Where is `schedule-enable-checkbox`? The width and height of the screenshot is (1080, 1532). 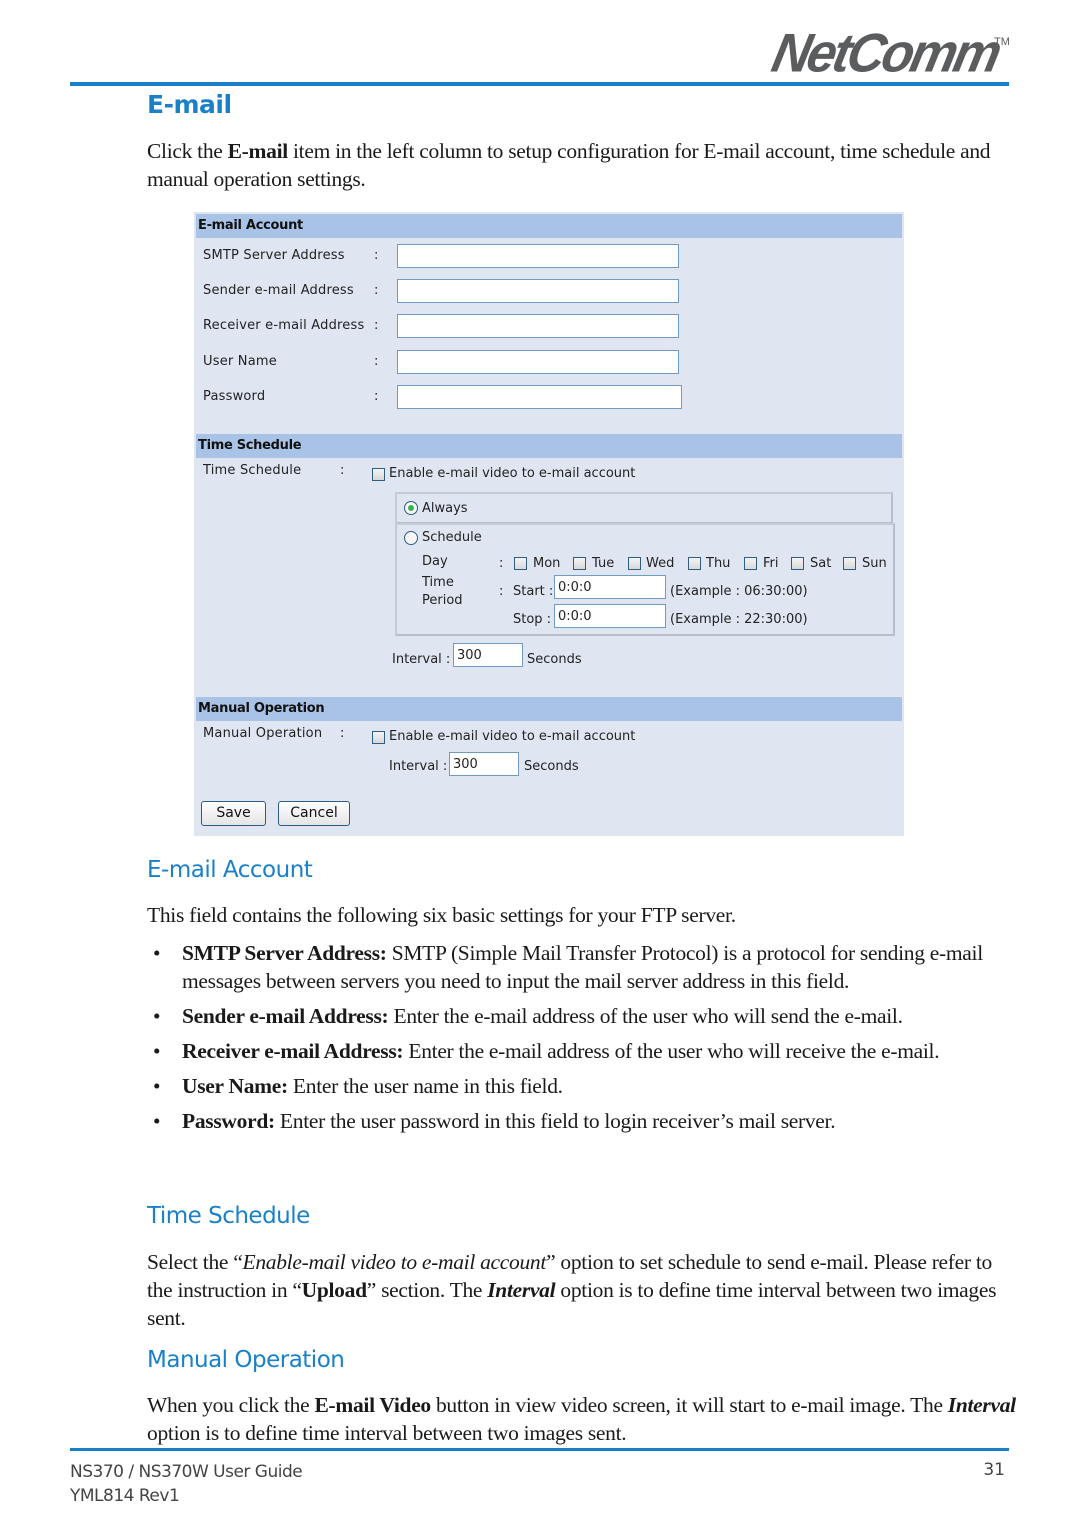 schedule-enable-checkbox is located at coordinates (378, 474).